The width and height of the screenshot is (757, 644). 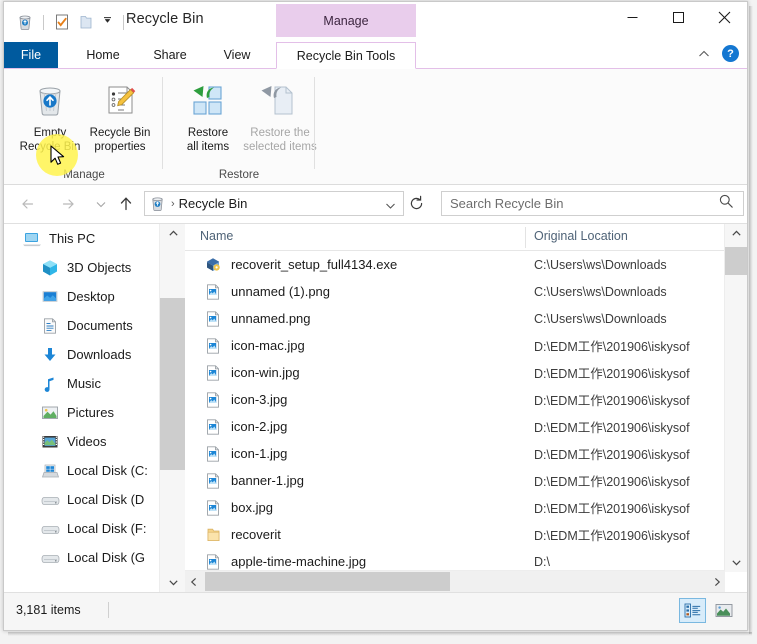 I want to click on table-row: icon-3.jpg D:\EDM工作\201906\iskysof, so click(x=466, y=399).